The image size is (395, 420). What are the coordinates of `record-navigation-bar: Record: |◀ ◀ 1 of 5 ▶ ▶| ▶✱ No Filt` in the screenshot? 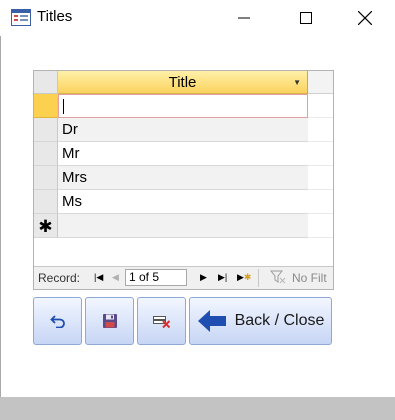 It's located at (183, 277).